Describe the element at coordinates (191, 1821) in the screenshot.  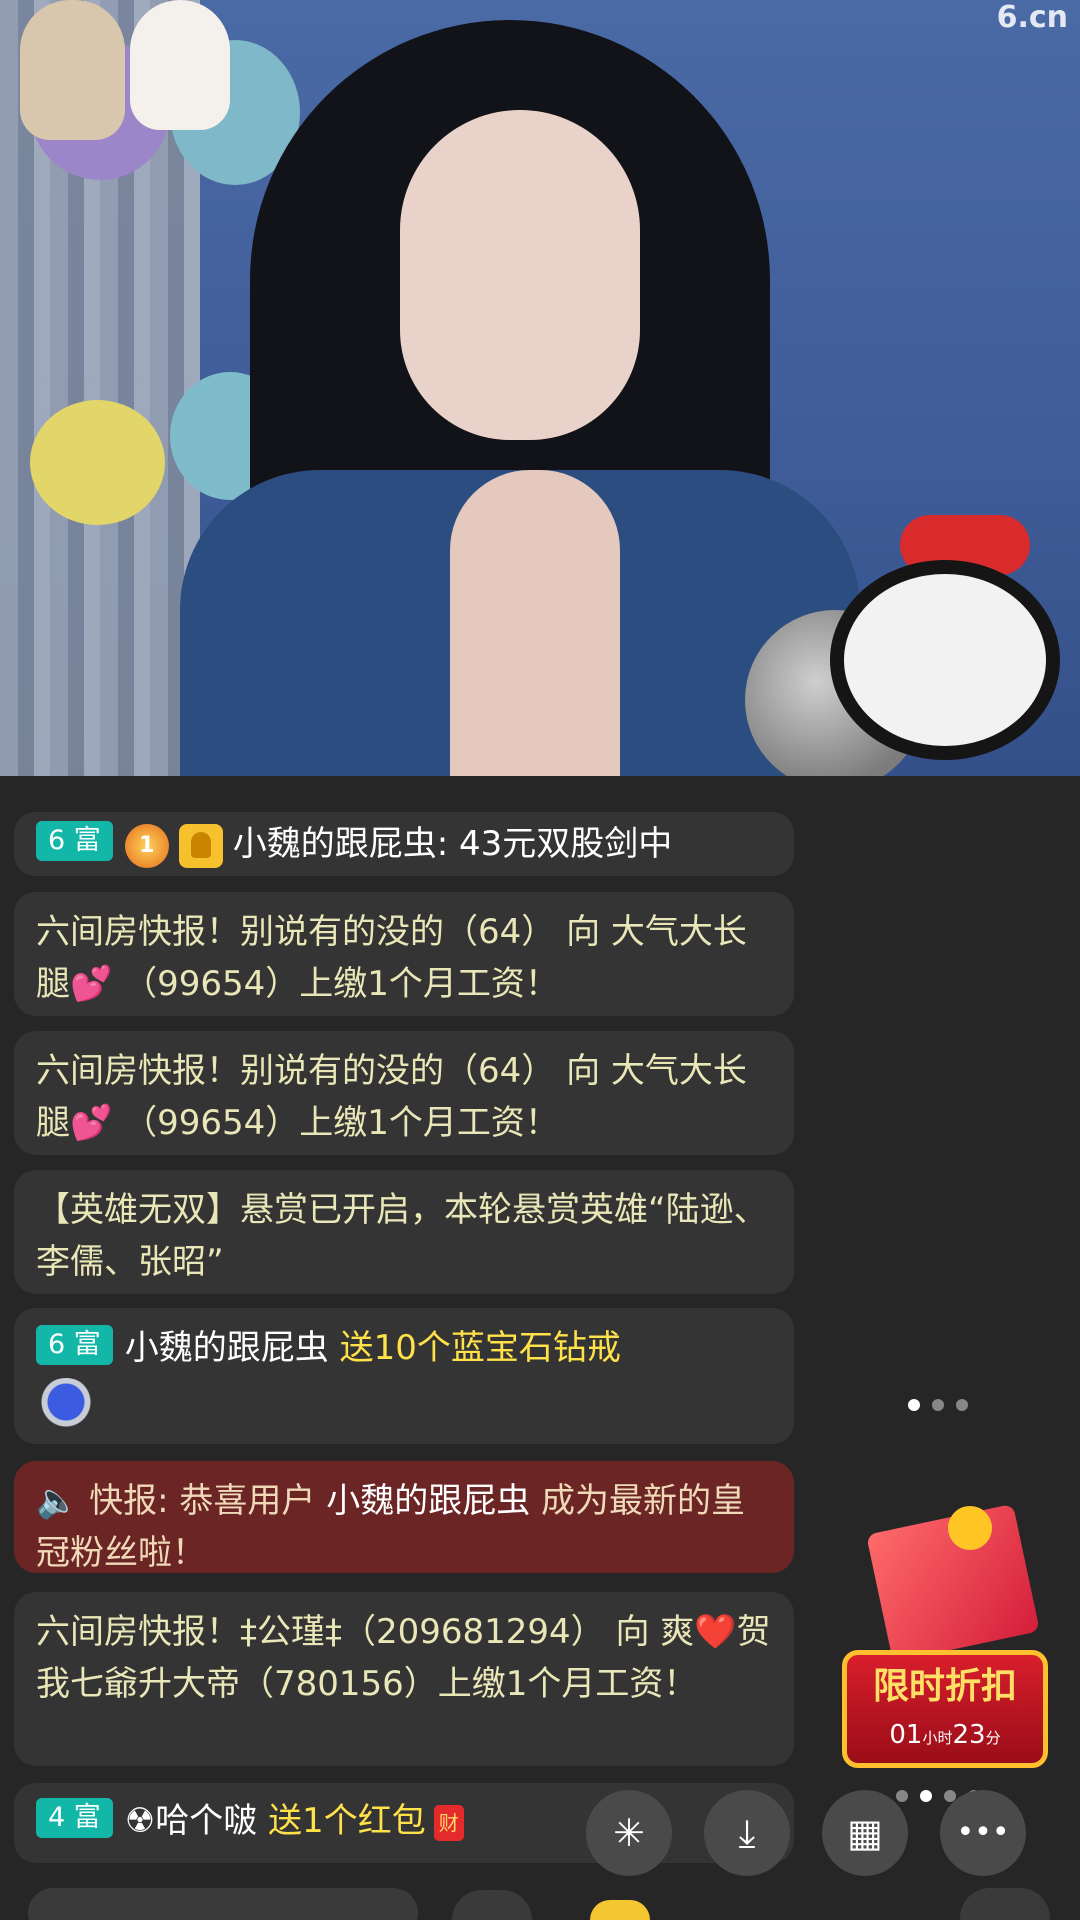
I see `chat-username: ☢哈个啵` at that location.